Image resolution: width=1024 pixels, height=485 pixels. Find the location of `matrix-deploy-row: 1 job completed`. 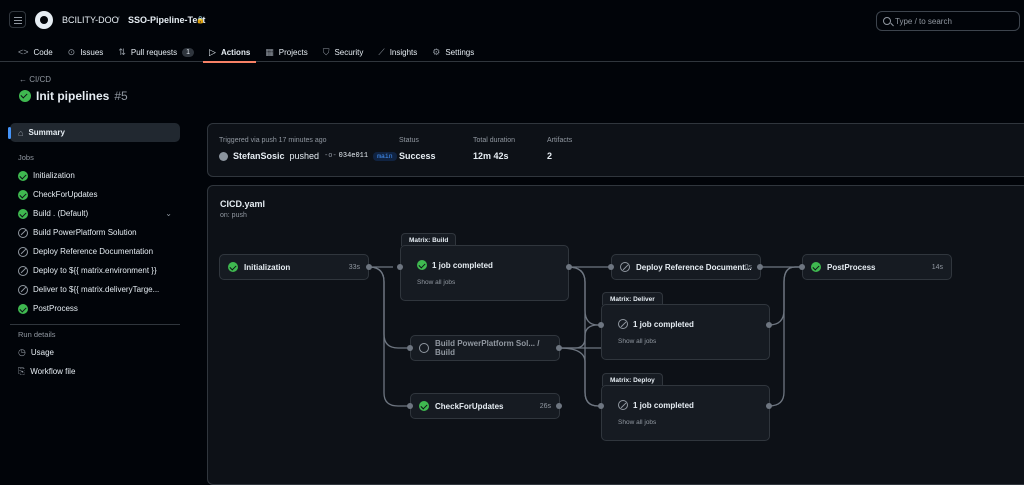

matrix-deploy-row: 1 job completed is located at coordinates (656, 405).